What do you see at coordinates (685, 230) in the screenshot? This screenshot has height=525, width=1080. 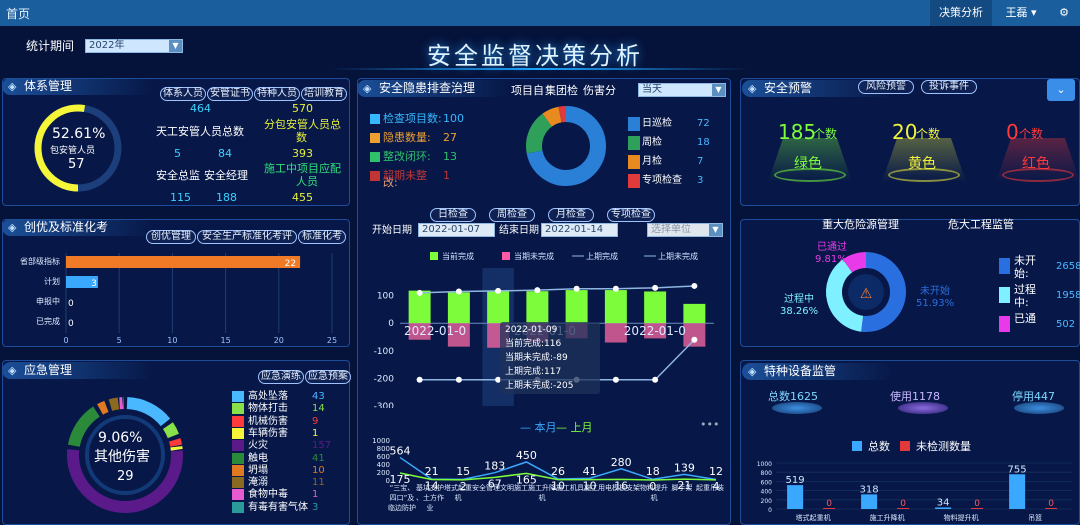 I see `unit-select: 选择单位 ▼` at bounding box center [685, 230].